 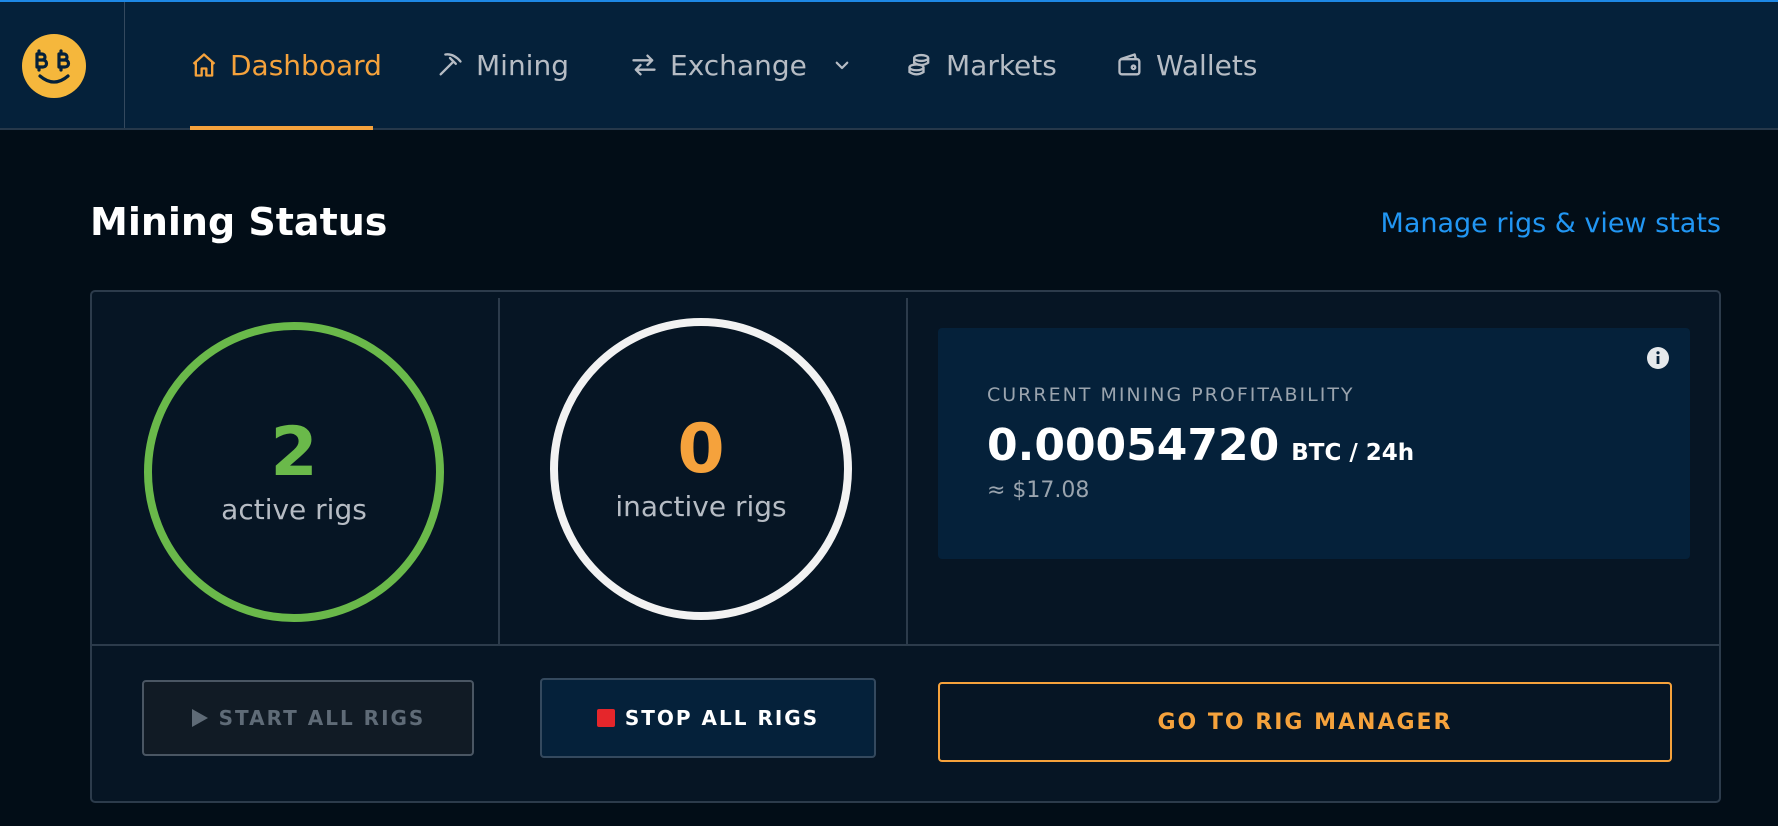 I want to click on nav-item-wallets: Wallets, so click(x=1186, y=65).